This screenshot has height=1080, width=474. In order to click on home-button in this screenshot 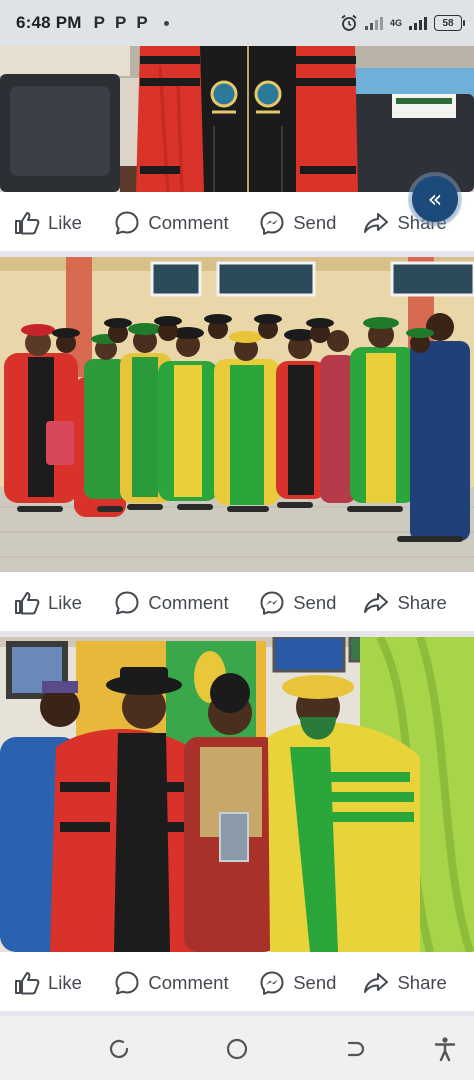, I will do `click(237, 1049)`.